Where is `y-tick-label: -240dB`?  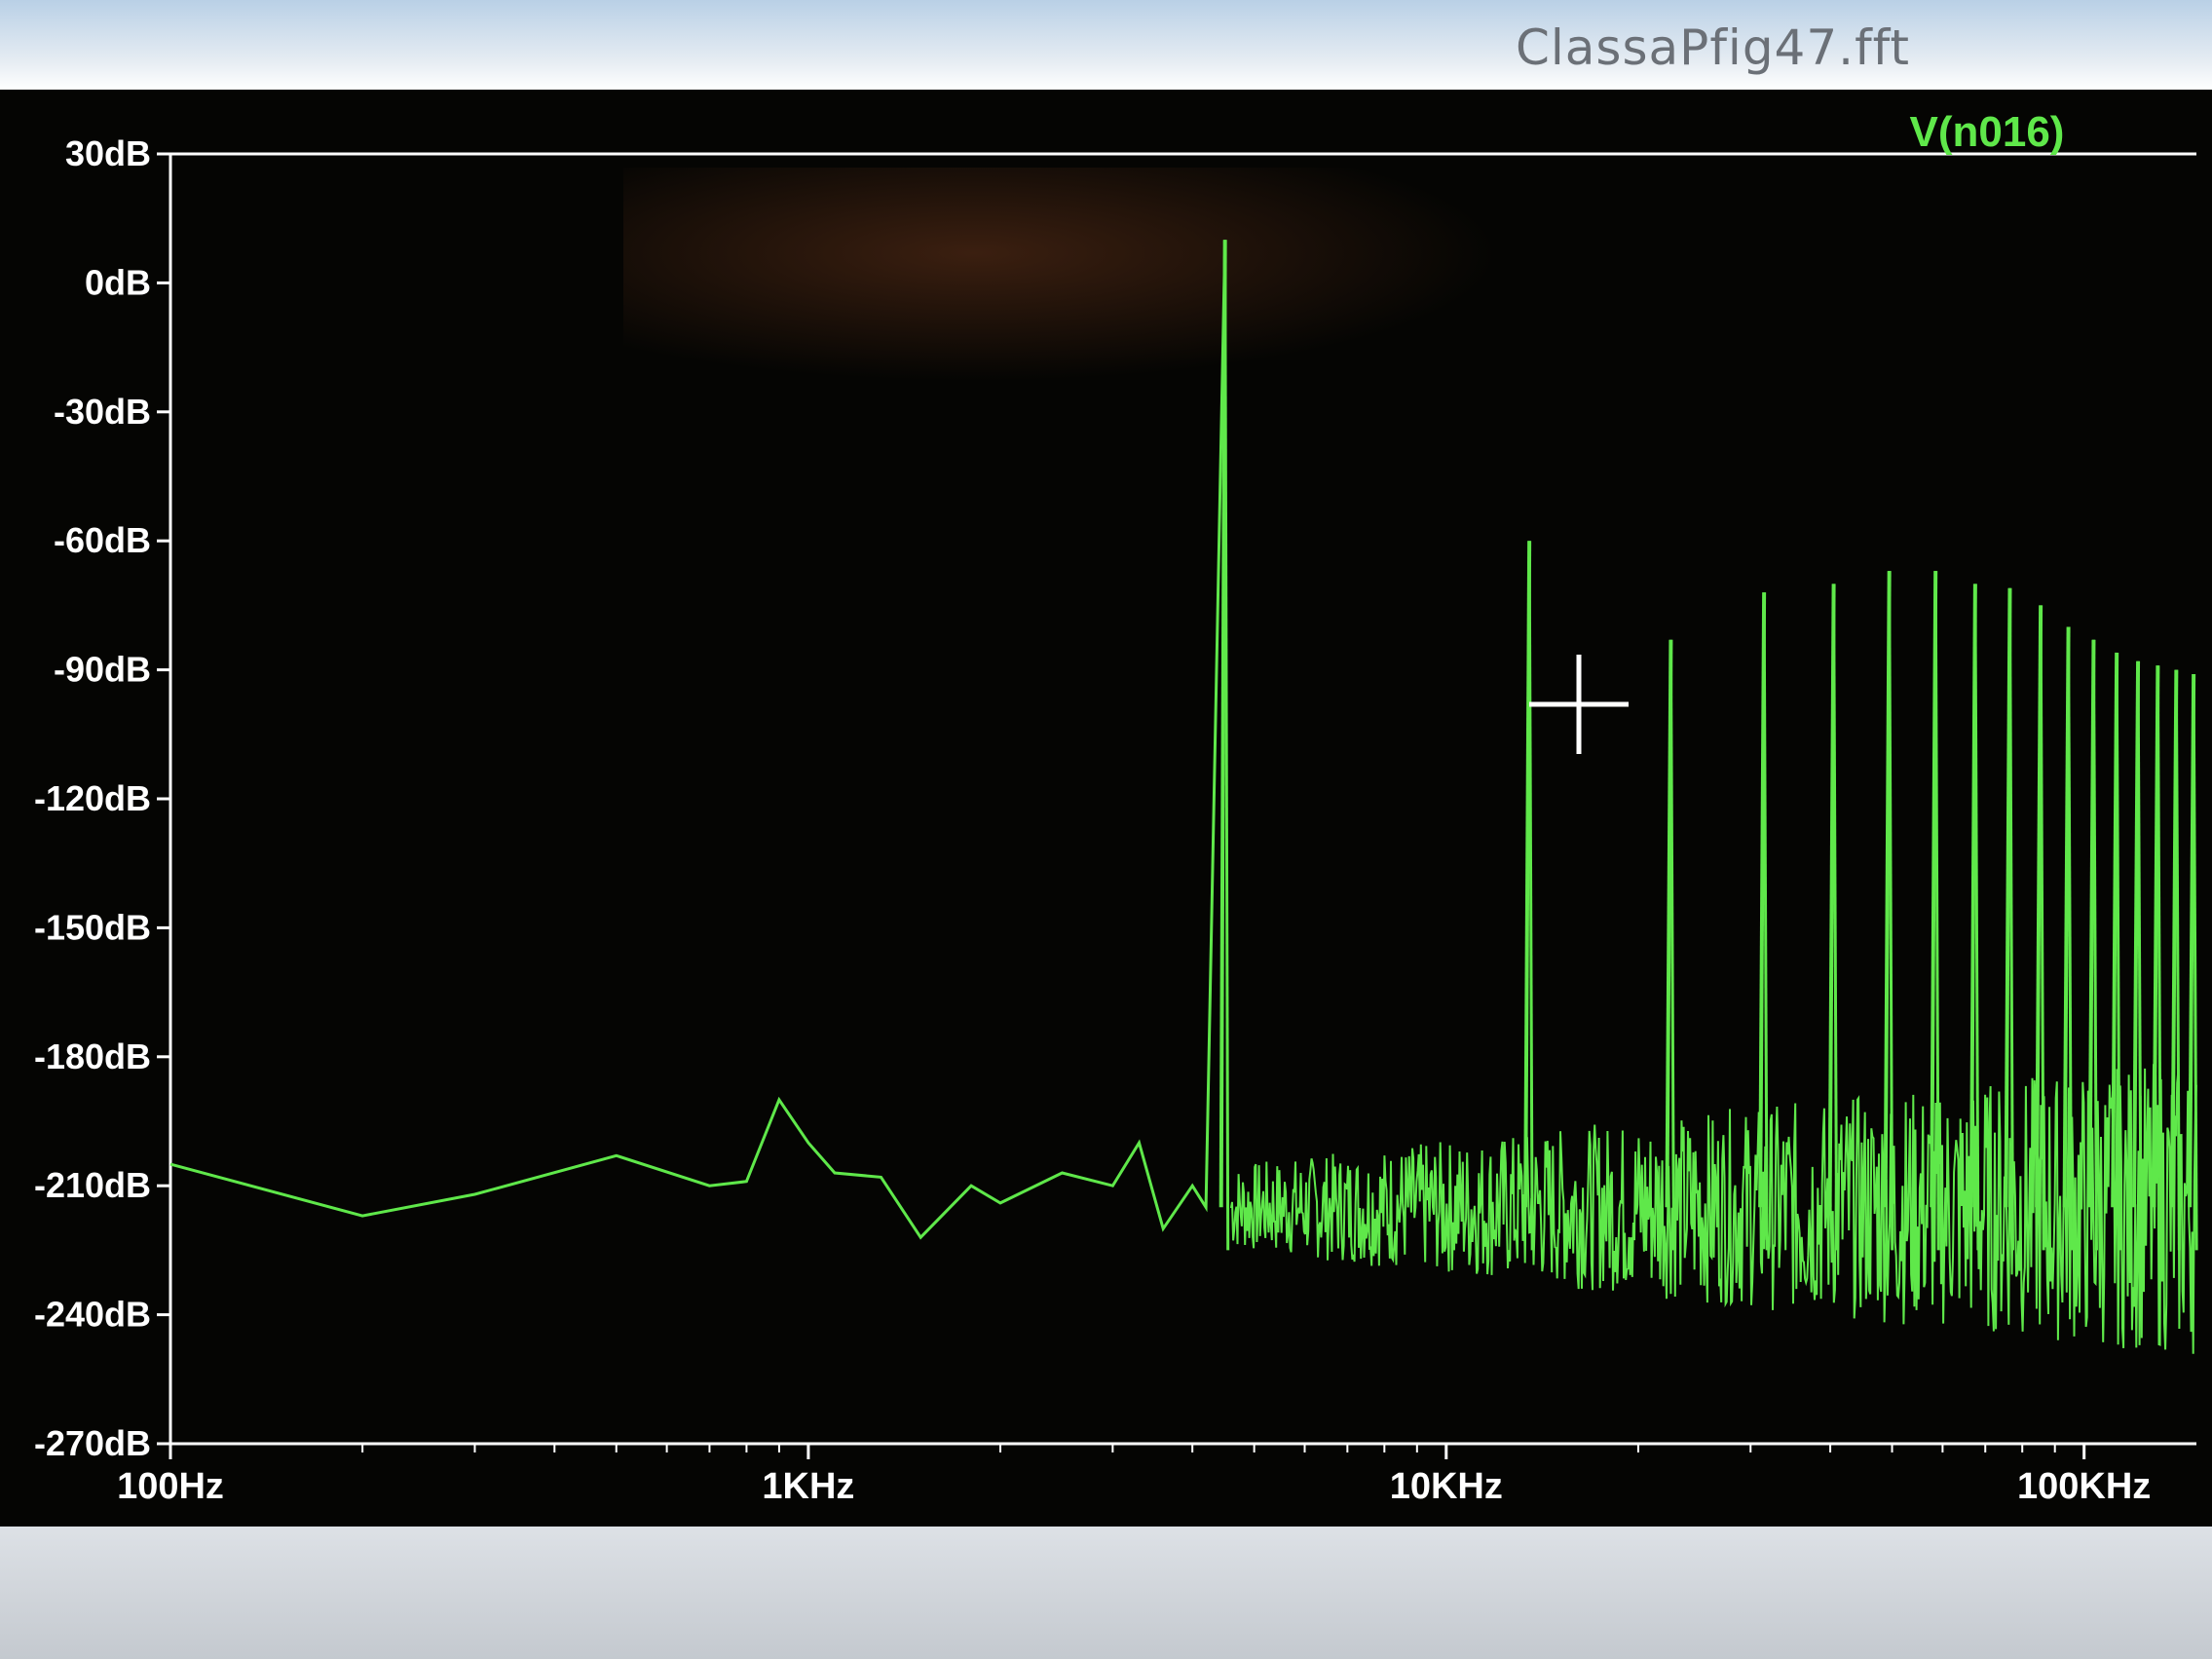 y-tick-label: -240dB is located at coordinates (93, 1315).